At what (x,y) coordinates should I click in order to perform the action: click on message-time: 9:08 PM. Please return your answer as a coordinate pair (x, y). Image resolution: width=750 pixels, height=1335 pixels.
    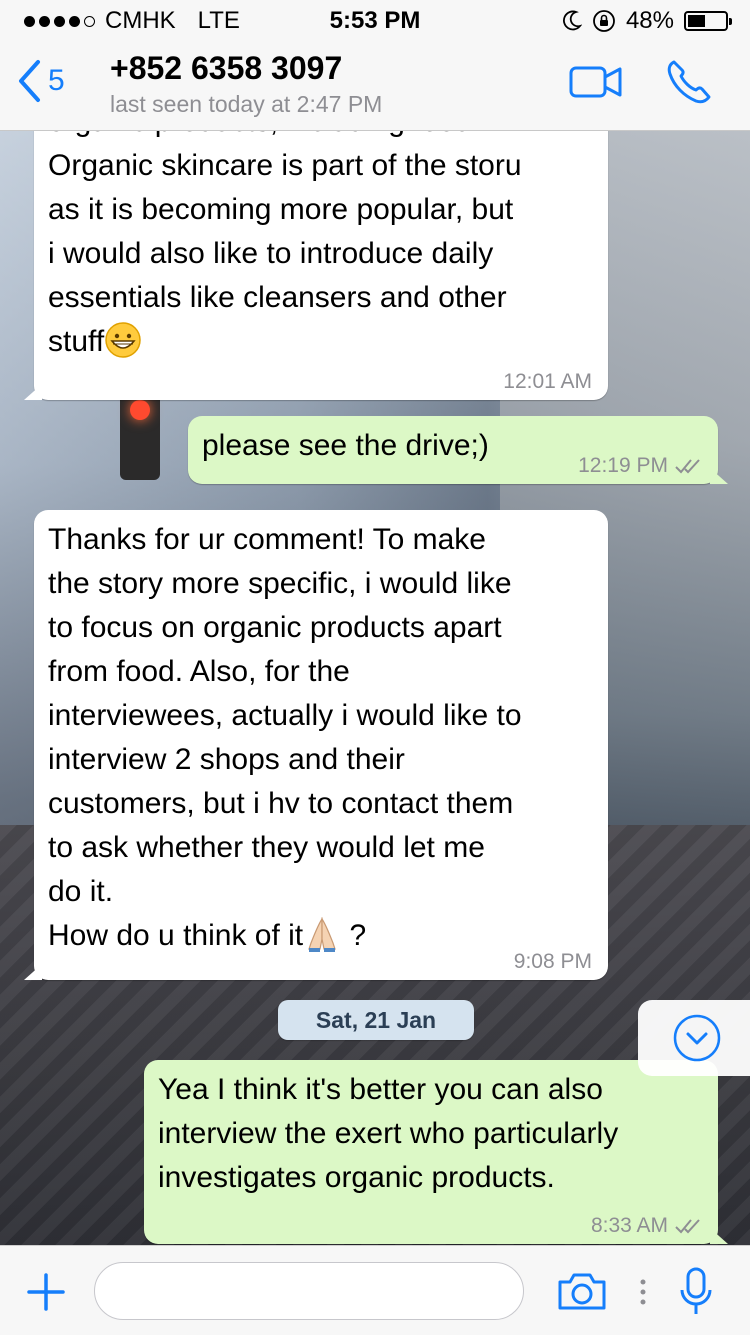
    Looking at the image, I should click on (552, 961).